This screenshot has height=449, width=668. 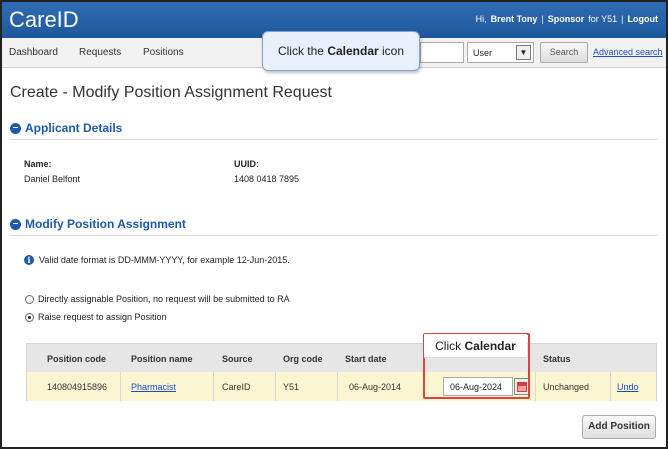 What do you see at coordinates (267, 179) in the screenshot?
I see `uuid-value: 1408 0418 7895` at bounding box center [267, 179].